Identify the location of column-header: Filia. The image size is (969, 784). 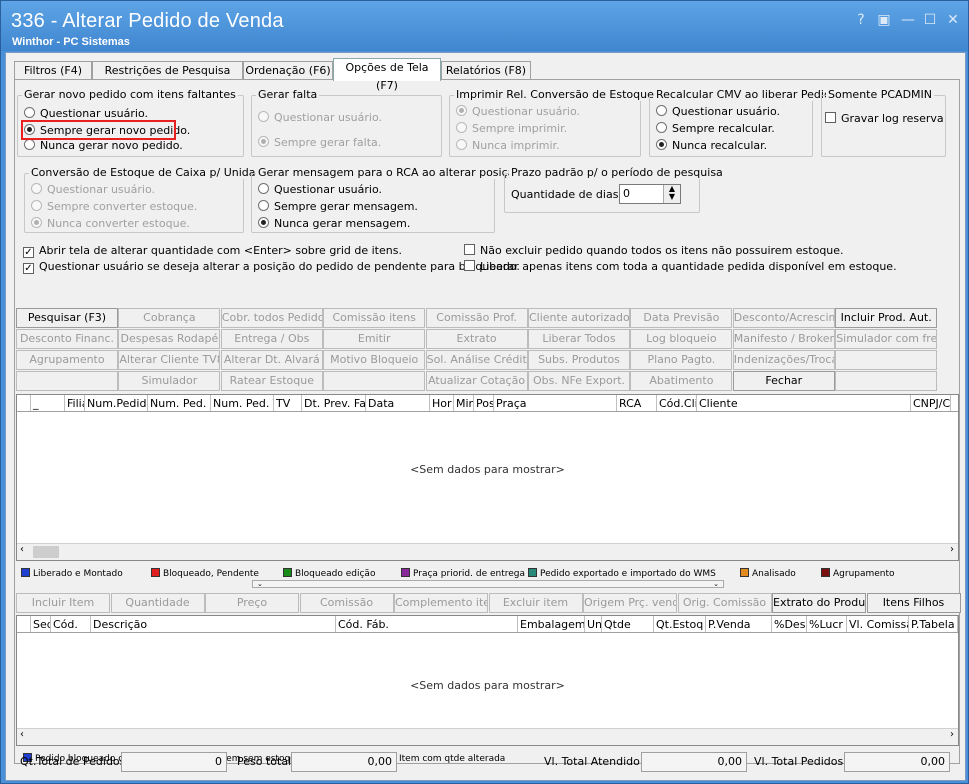
(75, 403).